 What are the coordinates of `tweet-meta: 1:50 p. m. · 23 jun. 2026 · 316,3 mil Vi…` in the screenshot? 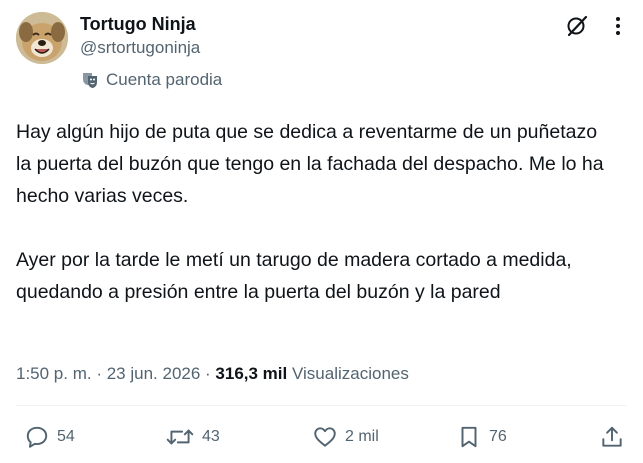 It's located at (212, 374).